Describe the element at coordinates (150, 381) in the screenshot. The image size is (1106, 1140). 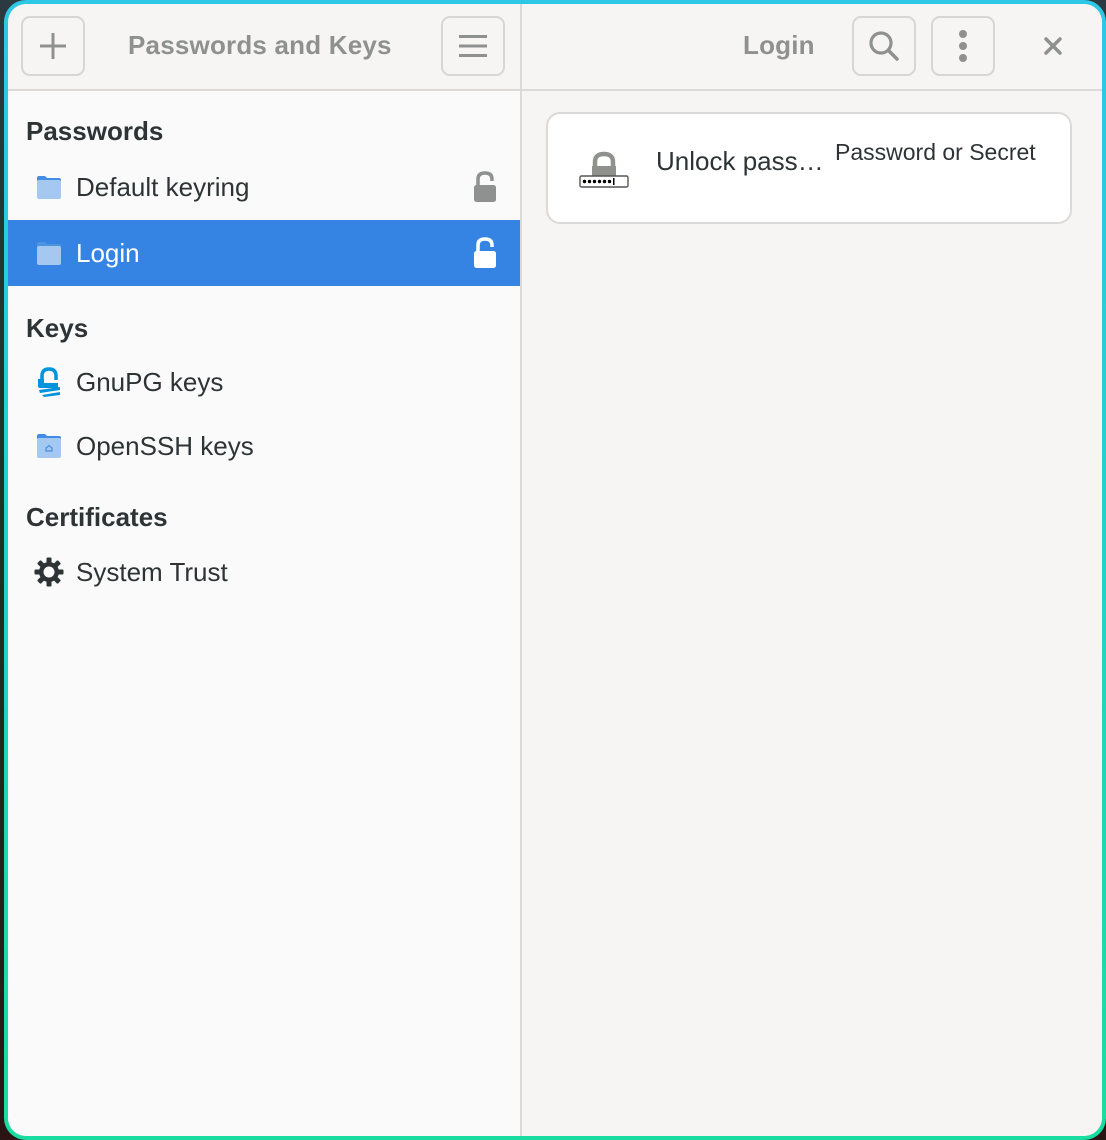
I see `sidebar-item-label: GnuPG keys` at that location.